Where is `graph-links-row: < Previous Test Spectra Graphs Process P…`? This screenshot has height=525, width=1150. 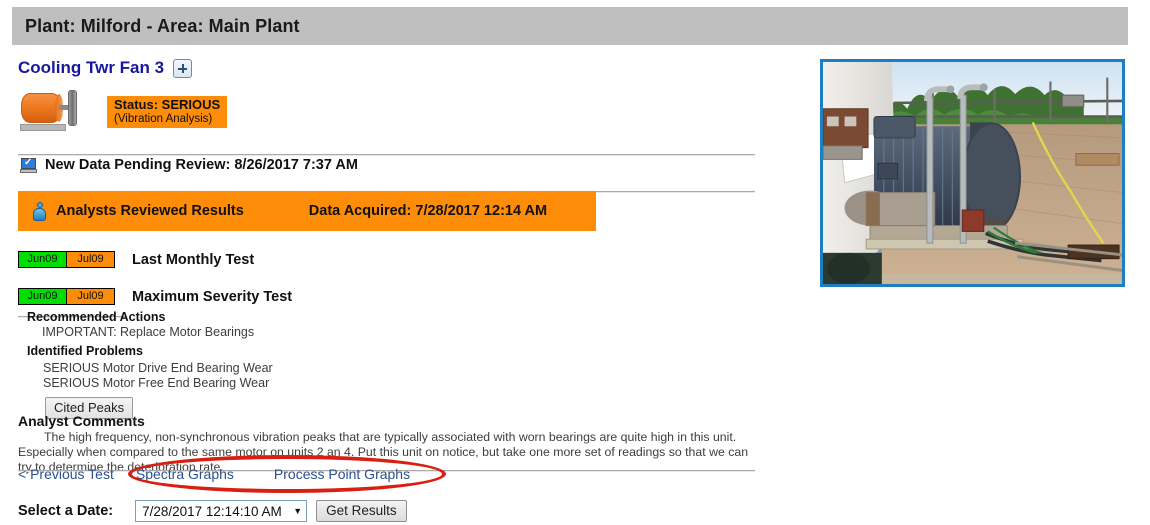 graph-links-row: < Previous Test Spectra Graphs Process P… is located at coordinates (214, 474).